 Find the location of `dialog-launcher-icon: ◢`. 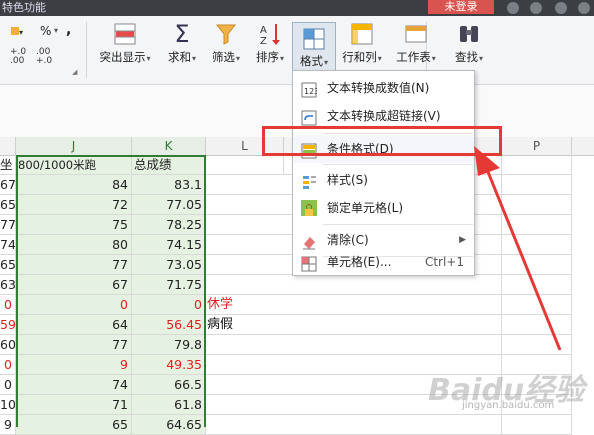

dialog-launcher-icon: ◢ is located at coordinates (74, 72).